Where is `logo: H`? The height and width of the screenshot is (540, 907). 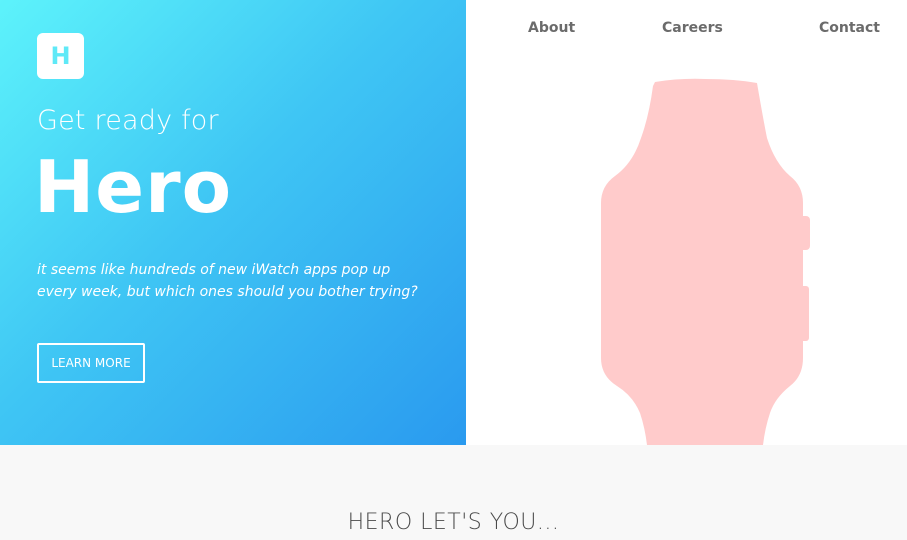 logo: H is located at coordinates (60, 56).